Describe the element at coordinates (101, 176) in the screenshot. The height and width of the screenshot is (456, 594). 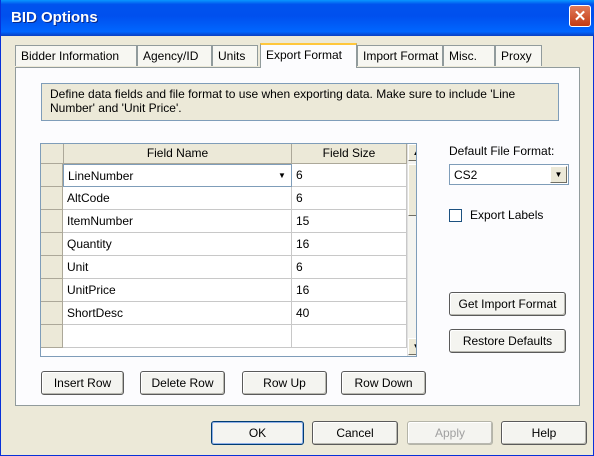
I see `field-name-cell: LineNumber` at that location.